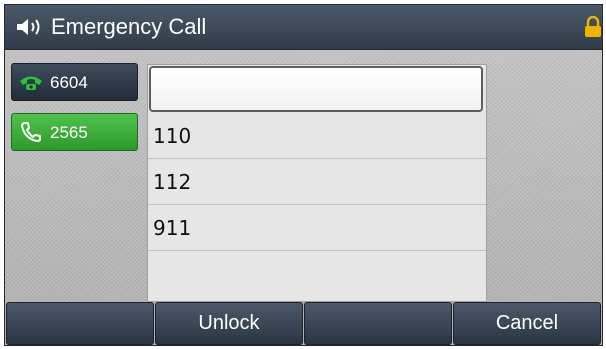  I want to click on line-key-label: 2565, so click(69, 132).